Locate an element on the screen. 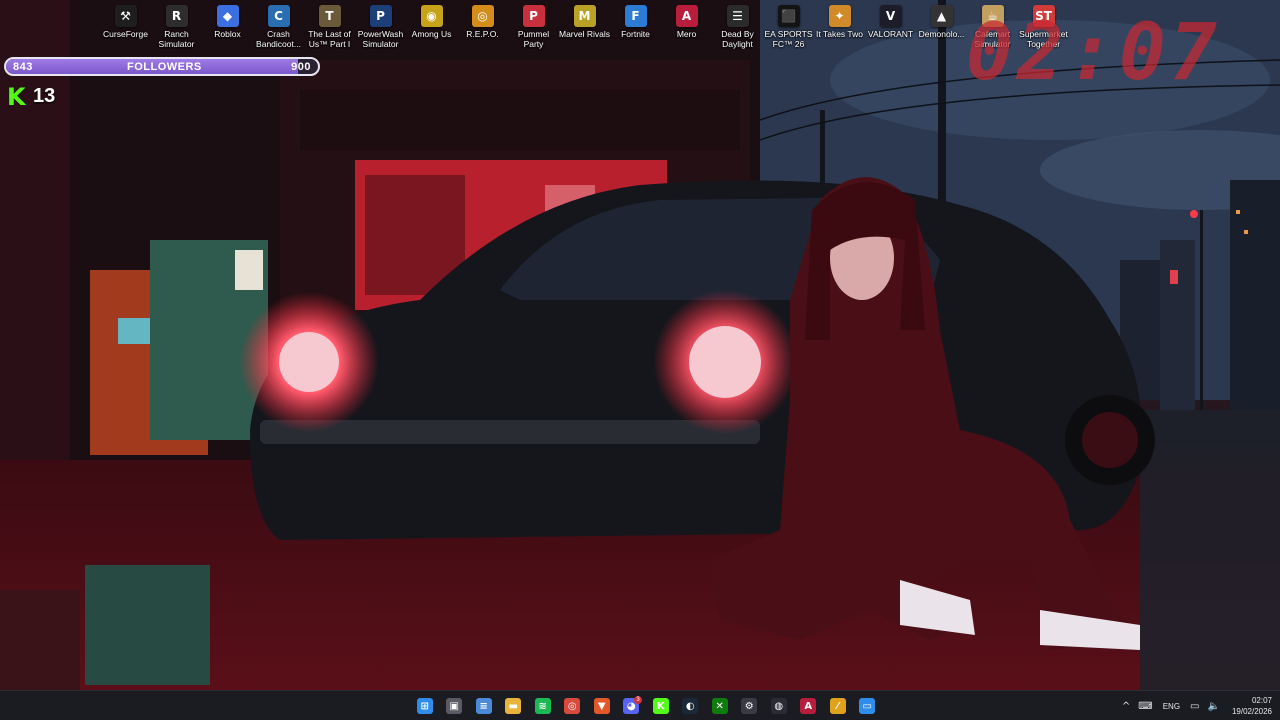 The width and height of the screenshot is (1280, 720). desktop-shortcut: A Mero is located at coordinates (686, 26).